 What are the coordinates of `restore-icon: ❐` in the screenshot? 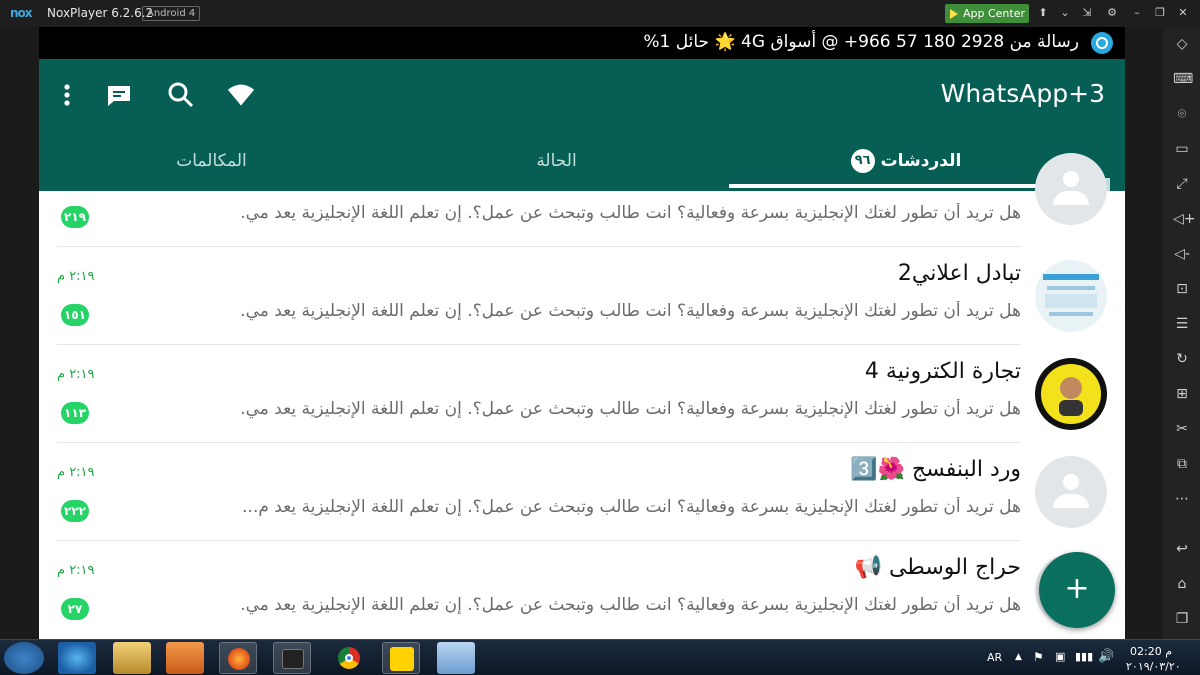 It's located at (1160, 12).